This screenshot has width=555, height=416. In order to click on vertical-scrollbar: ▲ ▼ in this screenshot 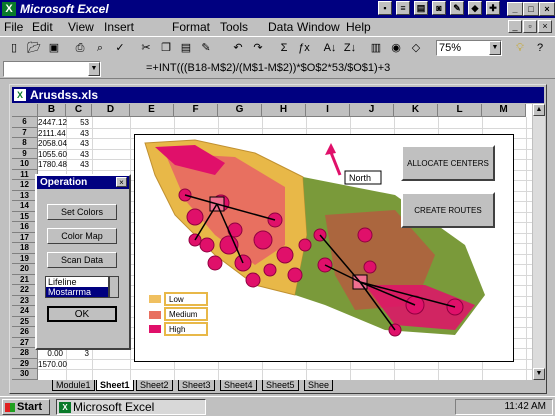, I will do `click(539, 242)`.